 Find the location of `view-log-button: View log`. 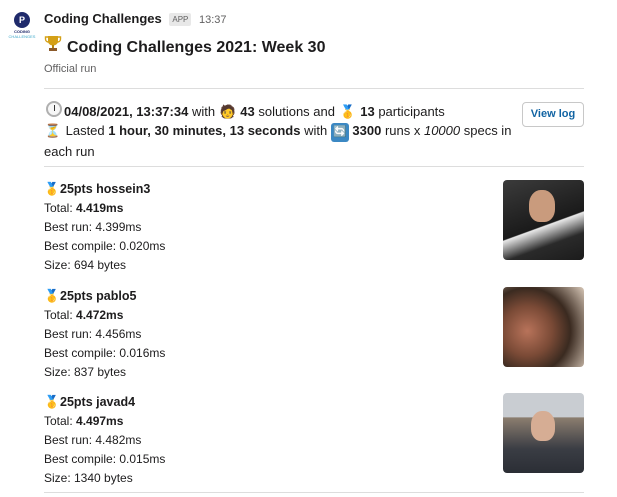

view-log-button: View log is located at coordinates (553, 114).